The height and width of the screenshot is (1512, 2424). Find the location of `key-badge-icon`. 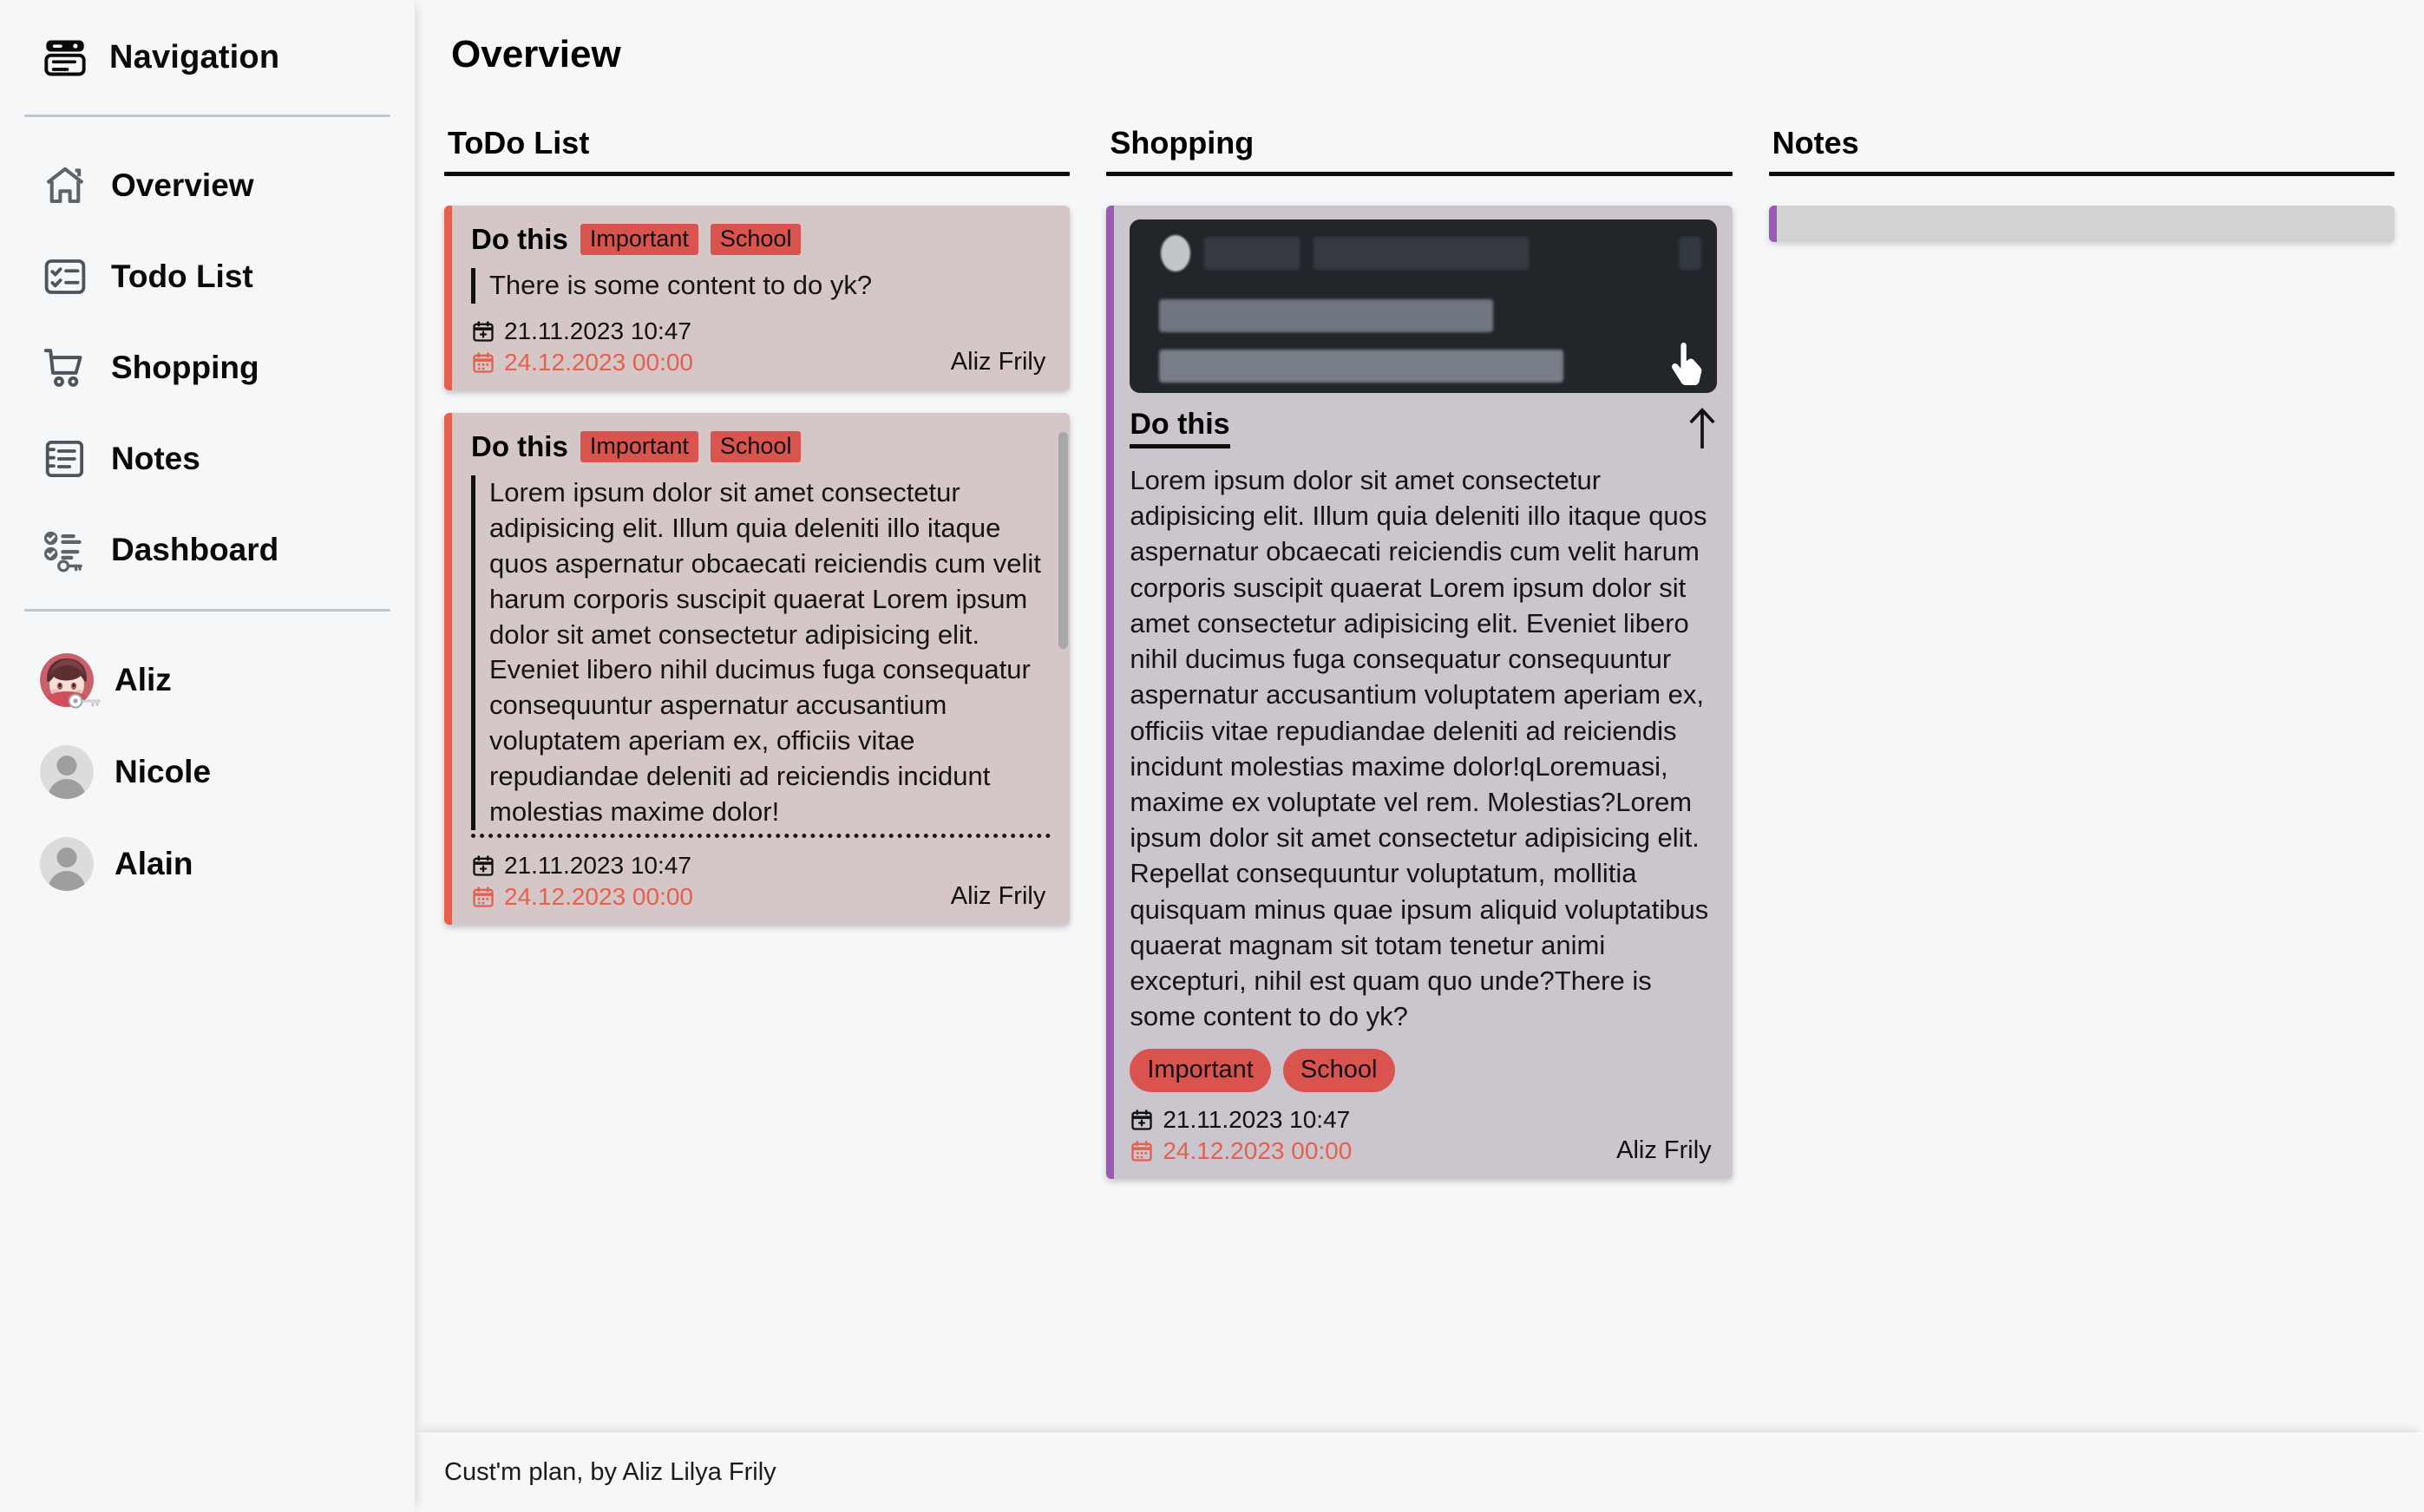

key-badge-icon is located at coordinates (85, 700).